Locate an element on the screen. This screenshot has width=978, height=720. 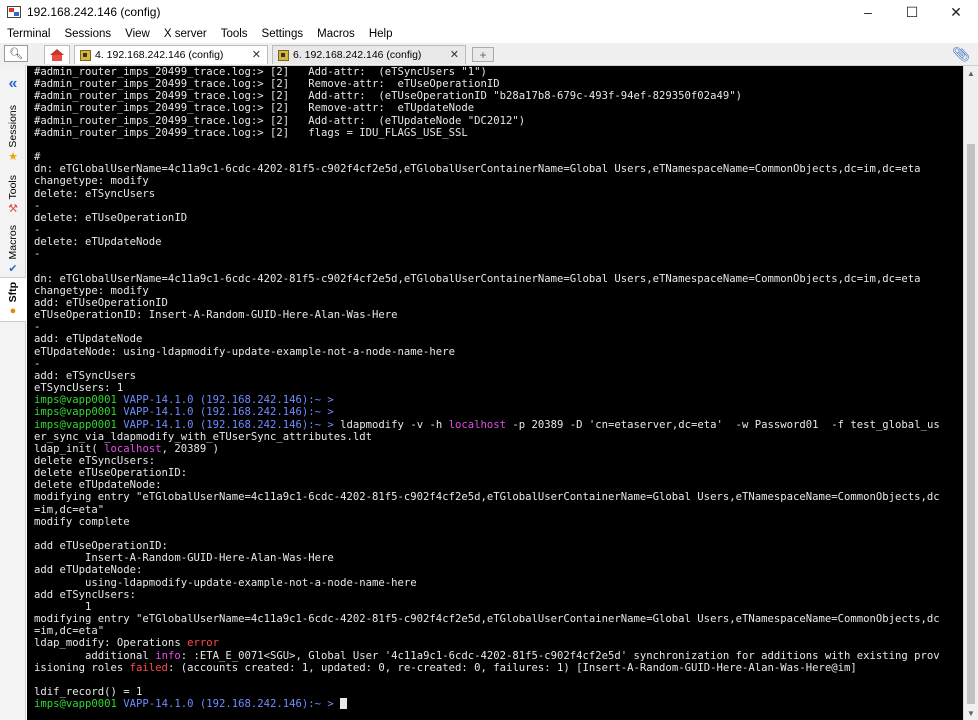
star-icon: ★ is located at coordinates (13, 157).